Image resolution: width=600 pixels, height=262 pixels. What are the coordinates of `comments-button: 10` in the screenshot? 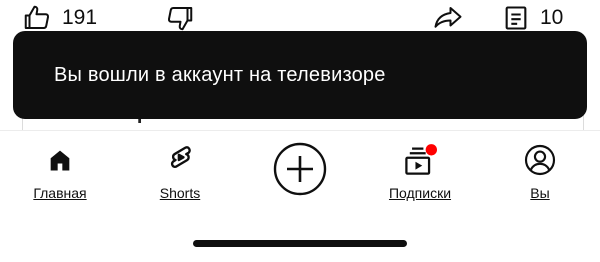 It's located at (532, 18).